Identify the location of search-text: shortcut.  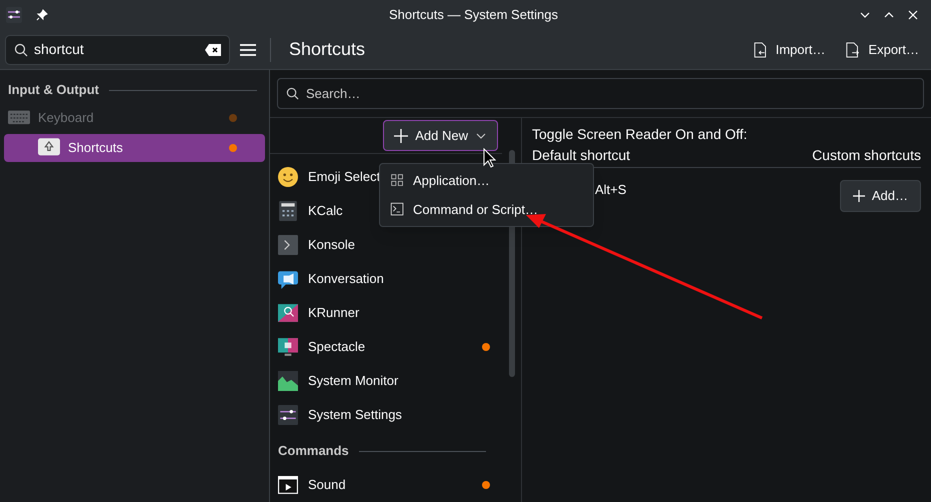
(59, 49).